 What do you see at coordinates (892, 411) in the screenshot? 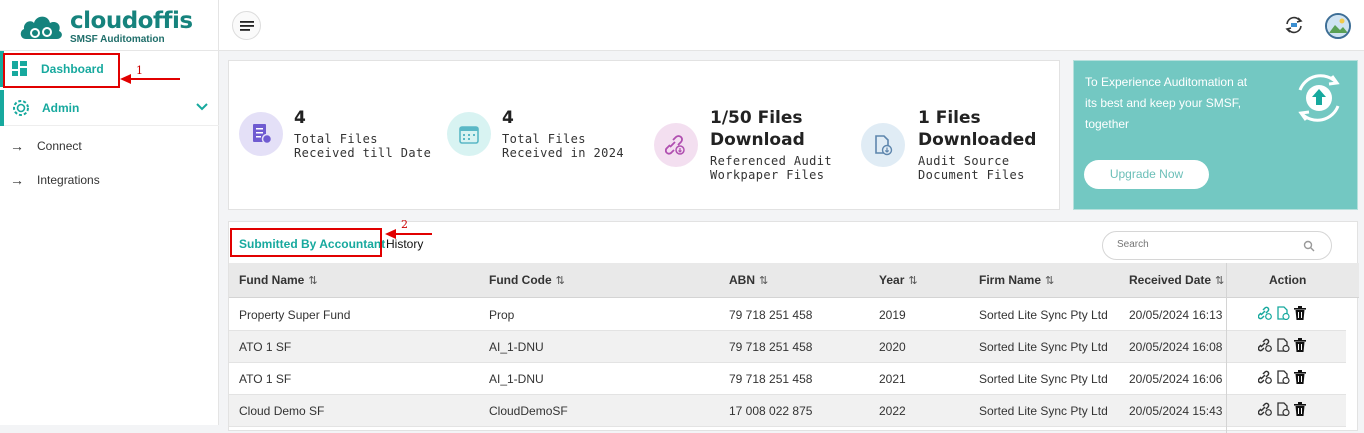
I see `cell-year: 2022` at bounding box center [892, 411].